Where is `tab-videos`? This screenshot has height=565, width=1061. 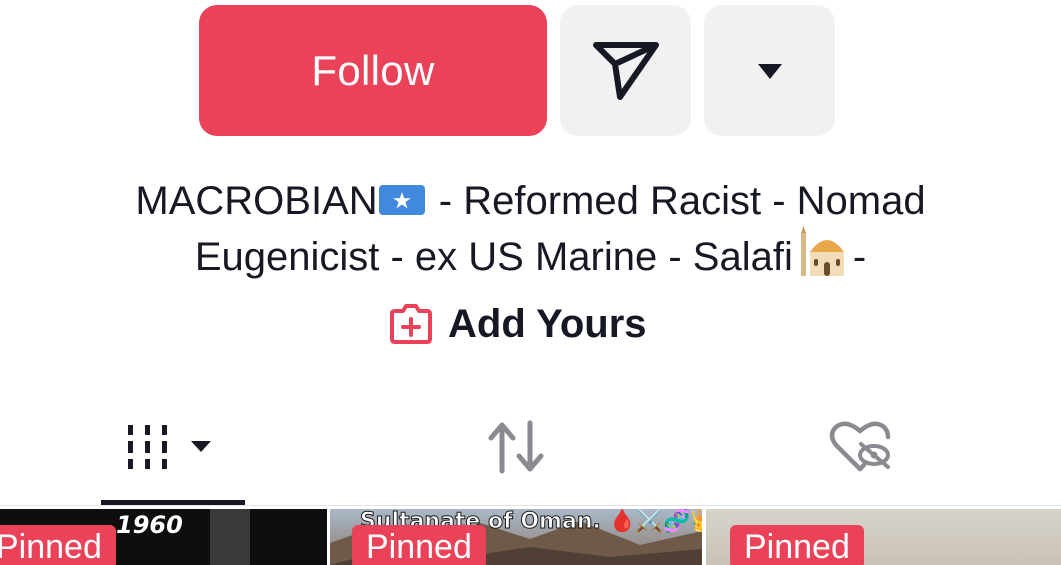 tab-videos is located at coordinates (173, 447).